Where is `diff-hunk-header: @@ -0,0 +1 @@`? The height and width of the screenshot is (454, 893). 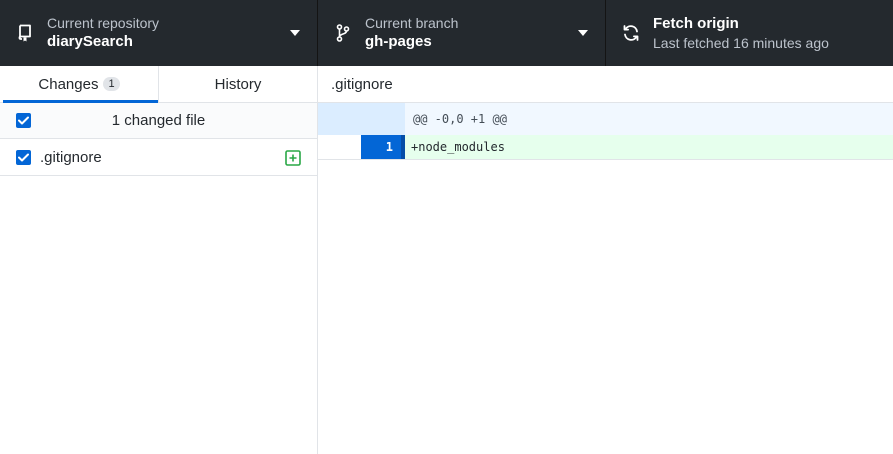 diff-hunk-header: @@ -0,0 +1 @@ is located at coordinates (605, 119).